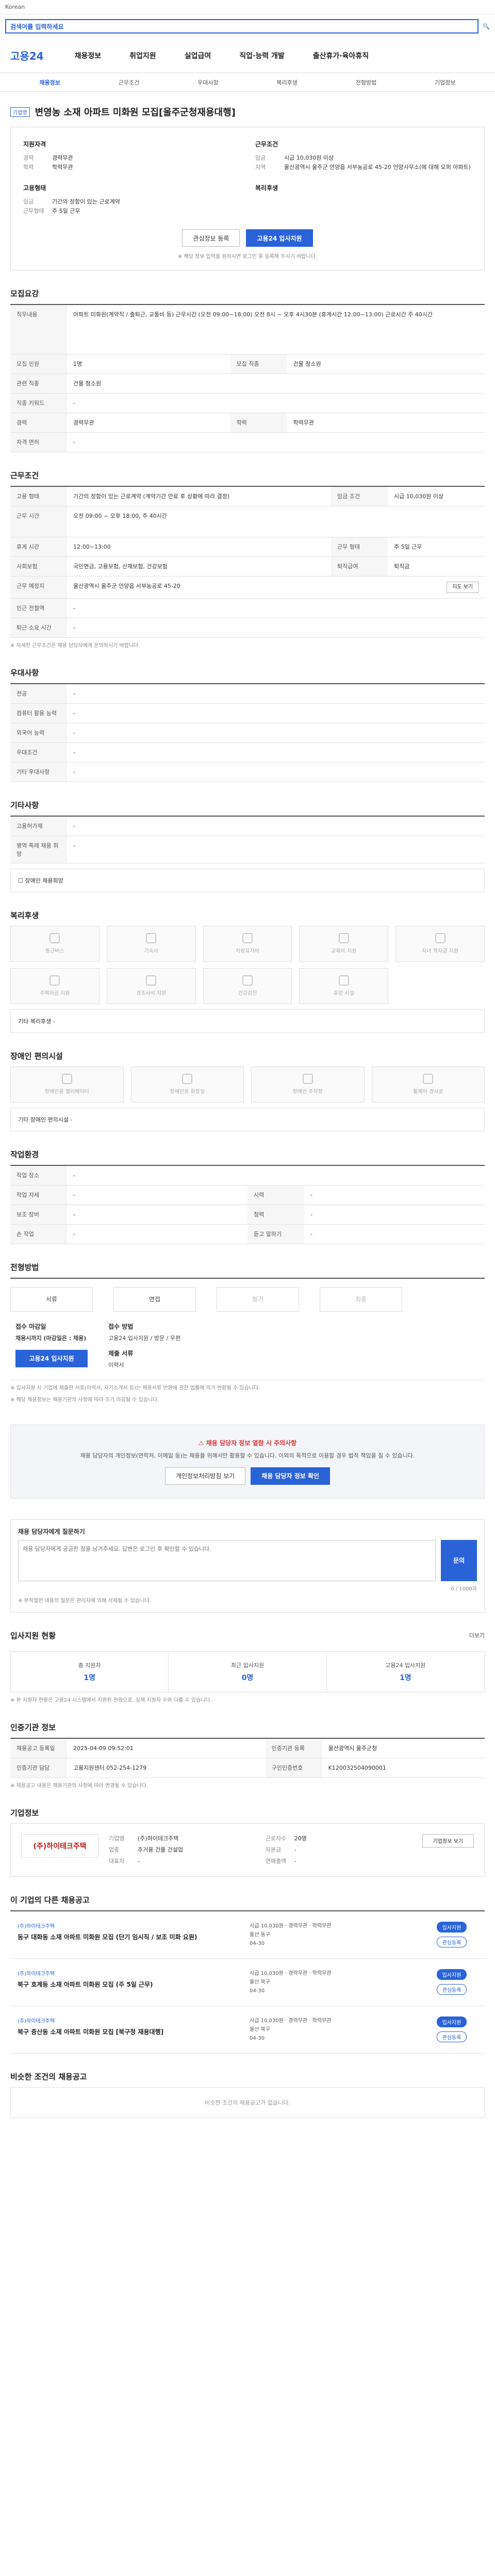 Image resolution: width=495 pixels, height=2576 pixels. What do you see at coordinates (445, 82) in the screenshot?
I see `tab-company: 기업정보` at bounding box center [445, 82].